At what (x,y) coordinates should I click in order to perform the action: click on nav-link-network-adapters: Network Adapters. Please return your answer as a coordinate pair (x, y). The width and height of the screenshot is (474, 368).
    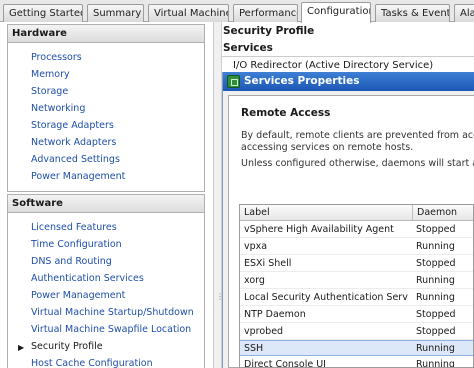
    Looking at the image, I should click on (73, 142).